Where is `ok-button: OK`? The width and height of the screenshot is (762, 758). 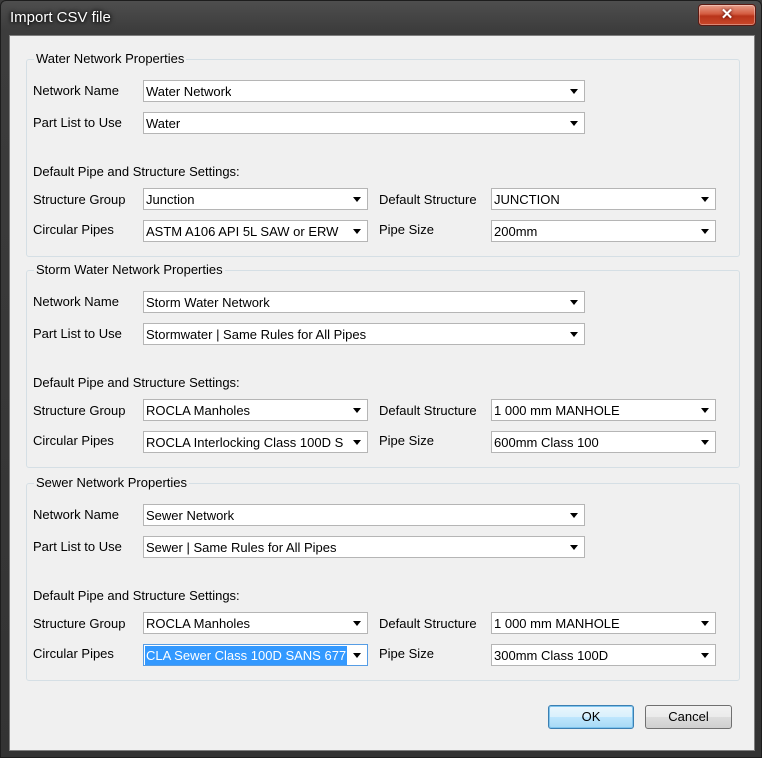 ok-button: OK is located at coordinates (591, 717).